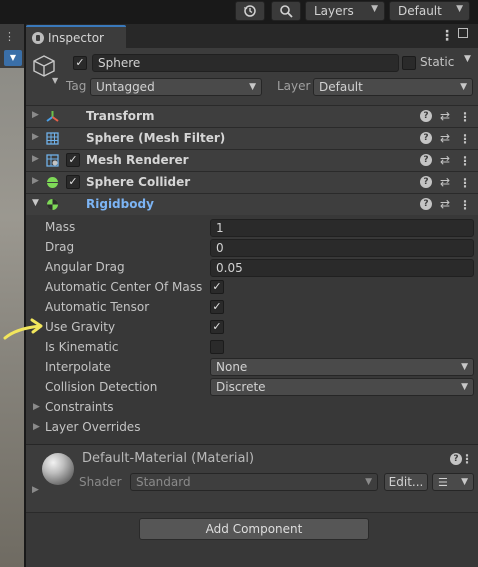 The width and height of the screenshot is (478, 567). I want to click on auto-center-of-mass-checkbox: ✓, so click(217, 287).